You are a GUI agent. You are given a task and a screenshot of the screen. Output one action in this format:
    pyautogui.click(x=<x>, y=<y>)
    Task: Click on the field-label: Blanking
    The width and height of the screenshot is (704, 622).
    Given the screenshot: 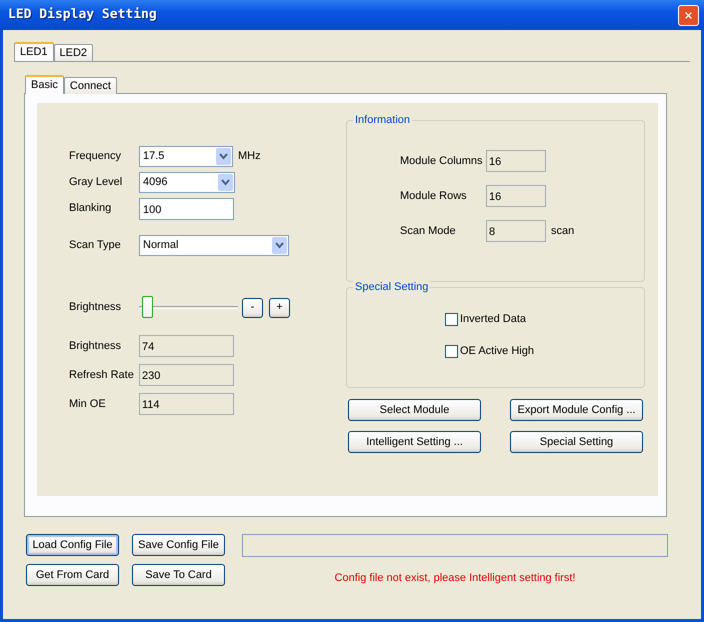 What is the action you would take?
    pyautogui.click(x=90, y=208)
    